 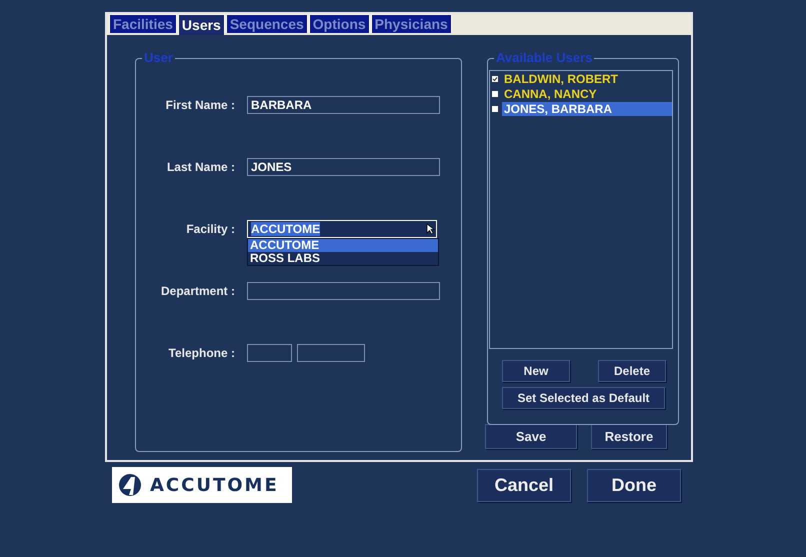 What do you see at coordinates (536, 371) in the screenshot?
I see `button: New` at bounding box center [536, 371].